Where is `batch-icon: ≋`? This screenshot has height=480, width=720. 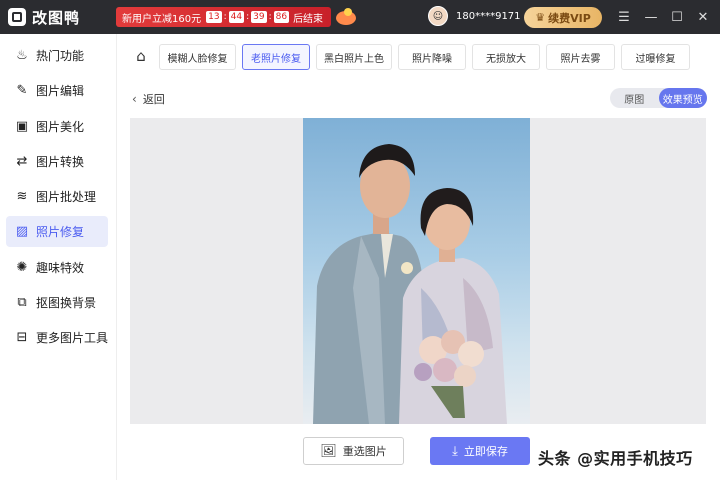
batch-icon: ≋ is located at coordinates (22, 196).